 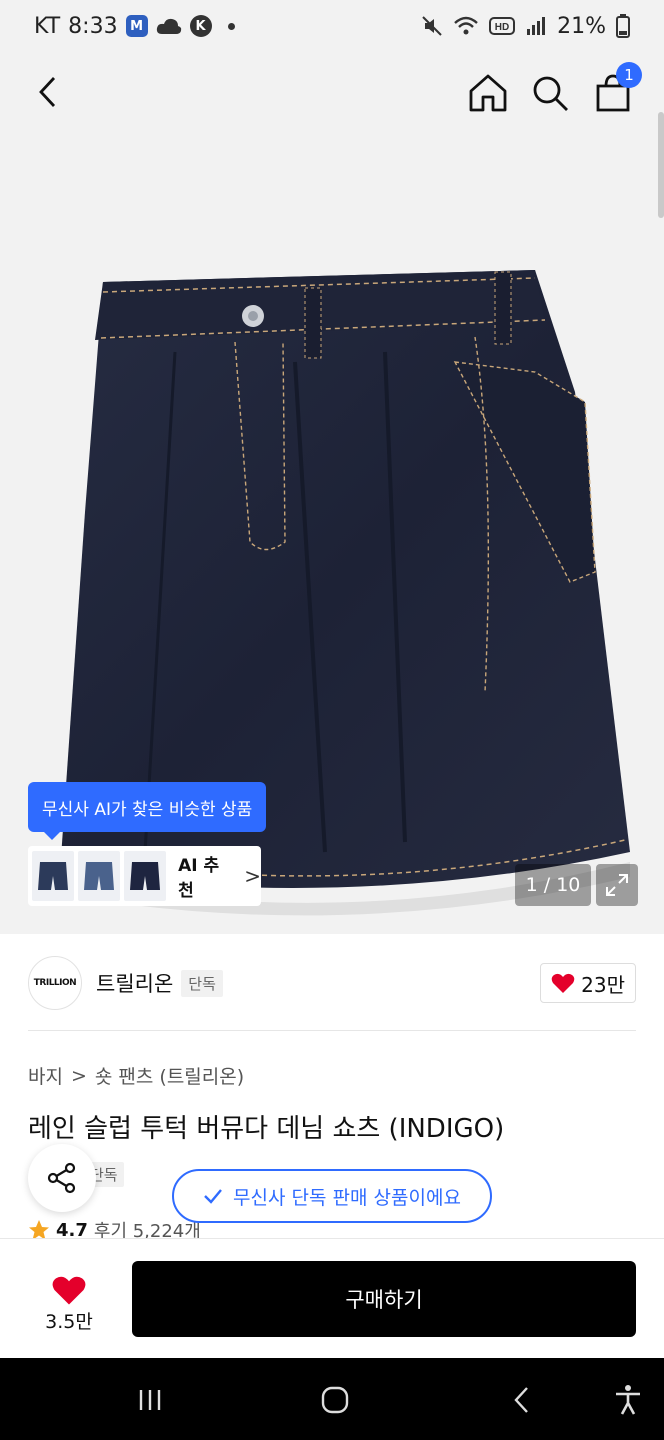 I want to click on carrier-label: KT, so click(x=47, y=26).